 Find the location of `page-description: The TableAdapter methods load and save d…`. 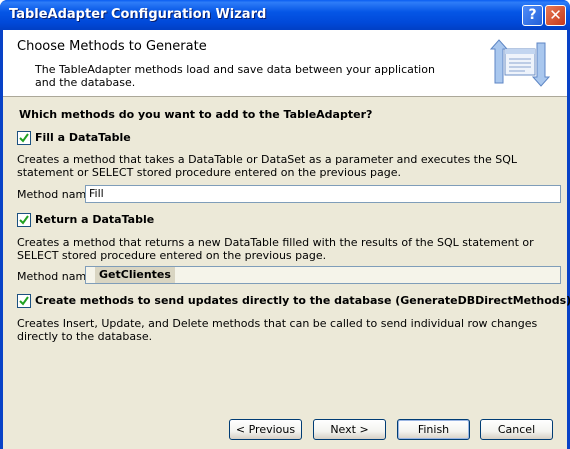

page-description: The TableAdapter methods load and save d… is located at coordinates (235, 76).